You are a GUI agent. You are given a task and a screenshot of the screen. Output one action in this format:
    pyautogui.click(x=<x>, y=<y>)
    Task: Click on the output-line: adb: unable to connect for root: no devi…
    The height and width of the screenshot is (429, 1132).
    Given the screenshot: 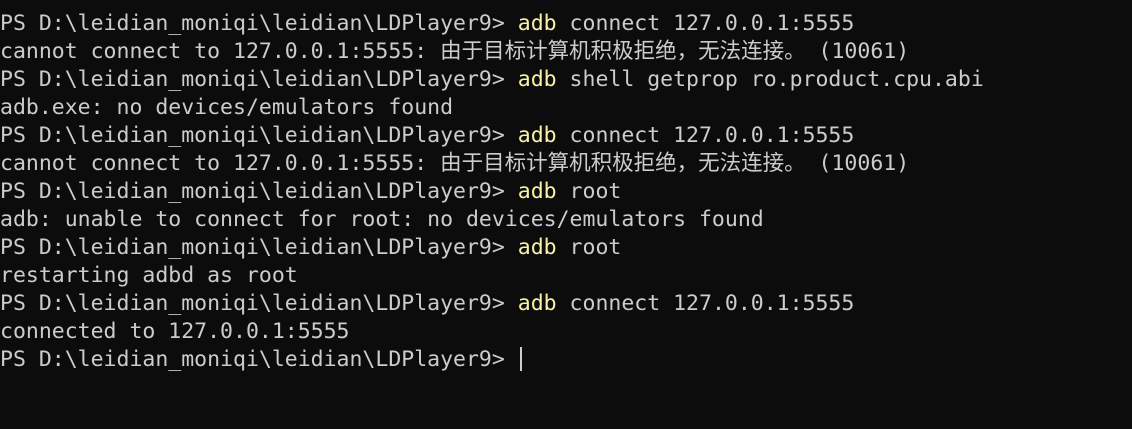 What is the action you would take?
    pyautogui.click(x=382, y=219)
    